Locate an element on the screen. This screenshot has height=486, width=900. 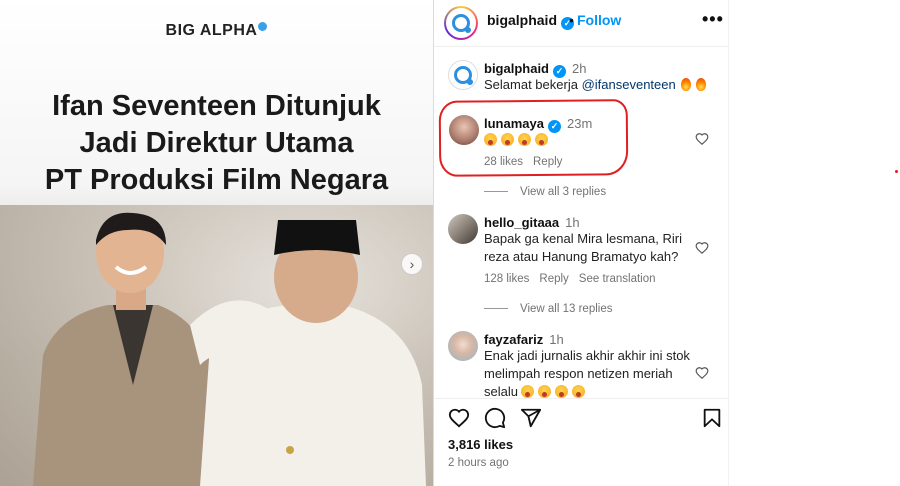
caption-body: Selamat bekerja is located at coordinates (531, 84).